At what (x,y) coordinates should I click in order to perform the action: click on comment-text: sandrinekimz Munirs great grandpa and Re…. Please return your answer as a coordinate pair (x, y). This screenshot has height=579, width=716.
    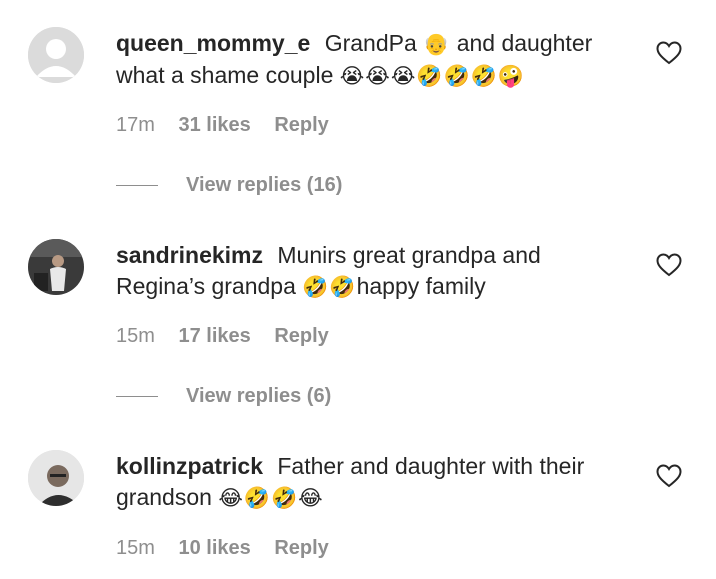
    Looking at the image, I should click on (371, 271).